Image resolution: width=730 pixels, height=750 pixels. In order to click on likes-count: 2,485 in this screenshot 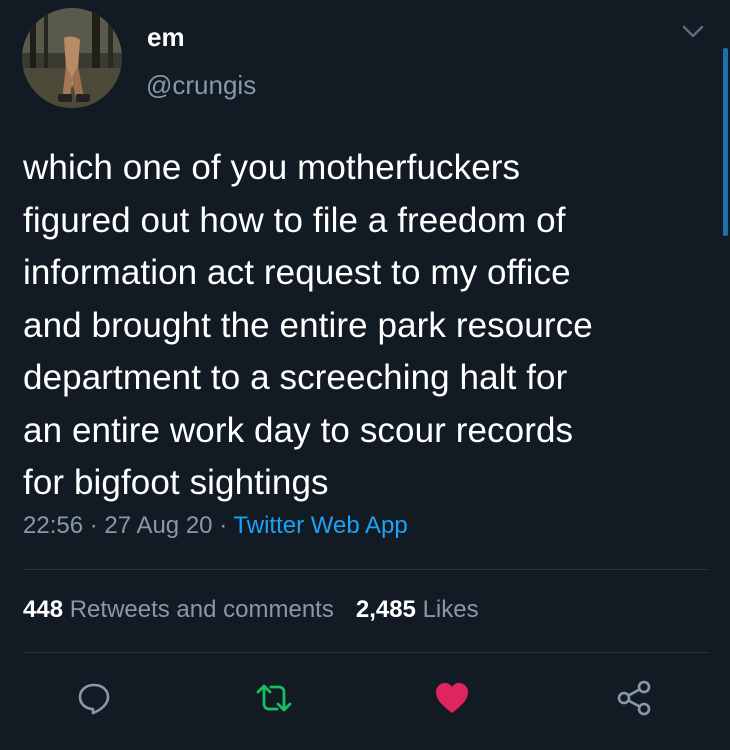, I will do `click(385, 609)`.